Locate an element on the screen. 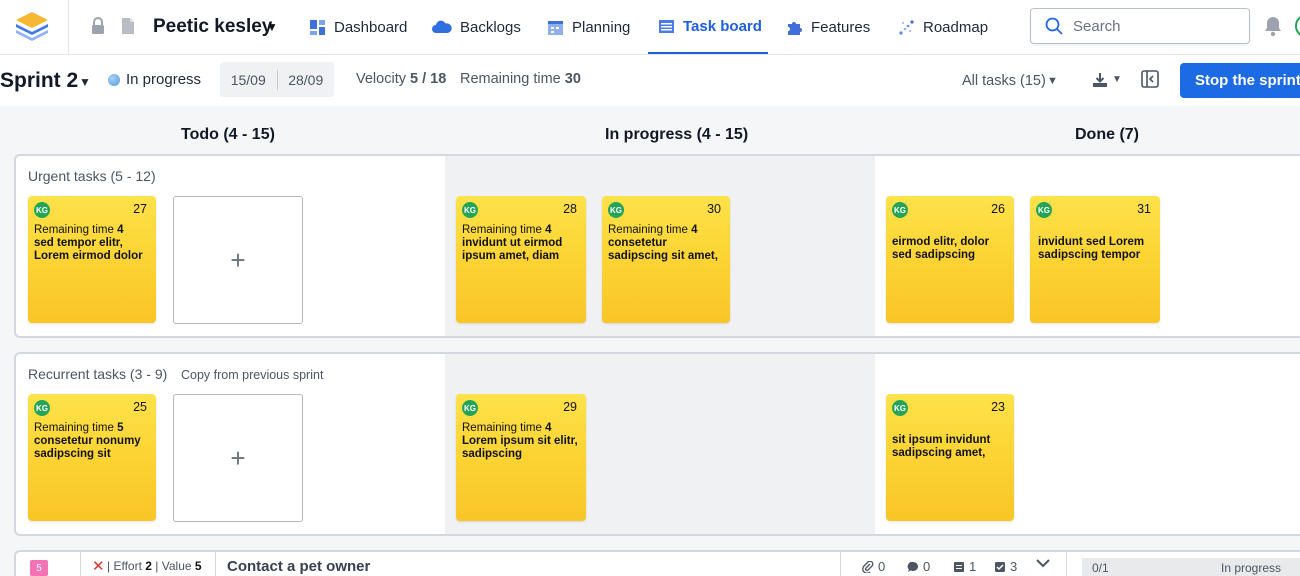  card-remaining: Remaining time 5 is located at coordinates (92, 428).